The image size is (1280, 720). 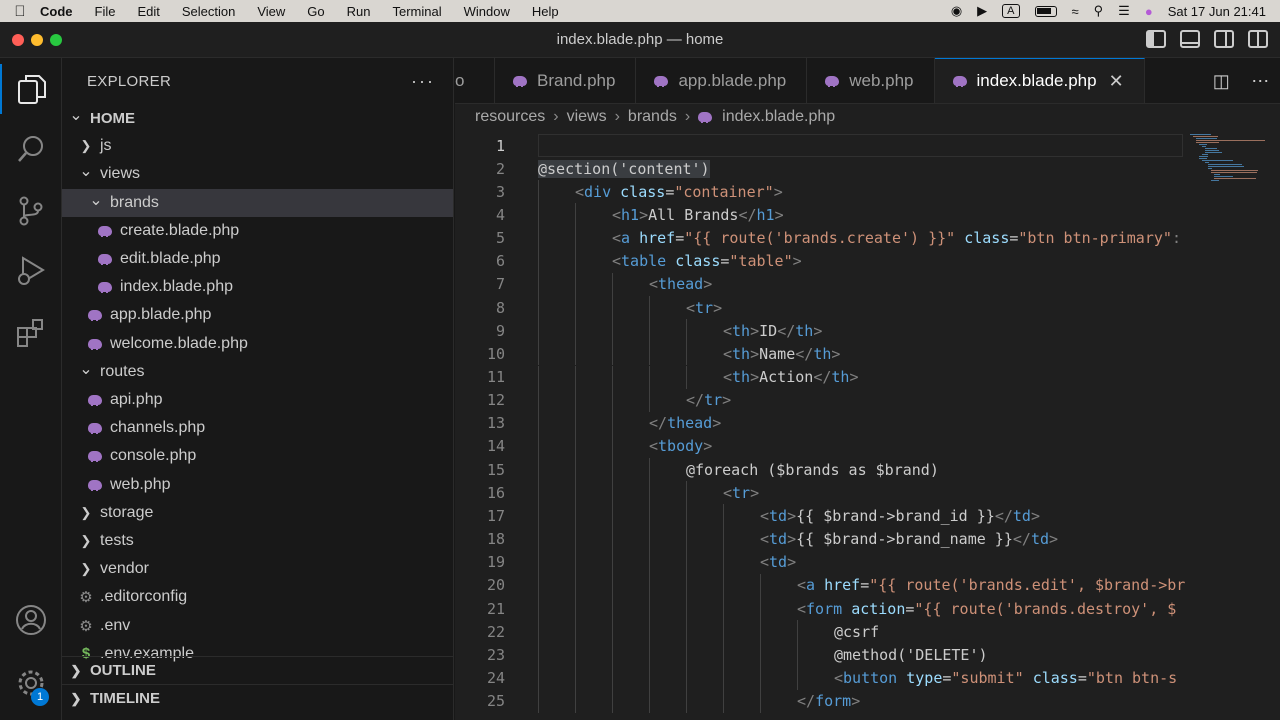 What do you see at coordinates (257, 372) in the screenshot?
I see `tree-item-routes: ⌄ routes` at bounding box center [257, 372].